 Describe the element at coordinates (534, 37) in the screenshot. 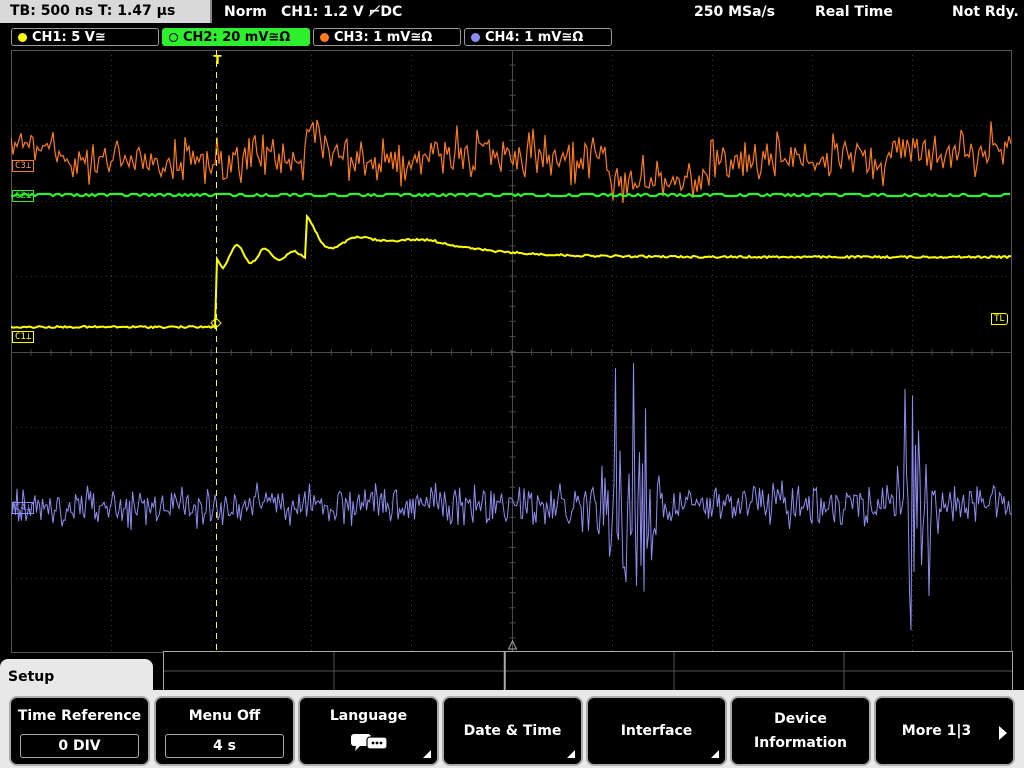

I see `ch4-label: CH4: 1 mV≅Ω` at that location.